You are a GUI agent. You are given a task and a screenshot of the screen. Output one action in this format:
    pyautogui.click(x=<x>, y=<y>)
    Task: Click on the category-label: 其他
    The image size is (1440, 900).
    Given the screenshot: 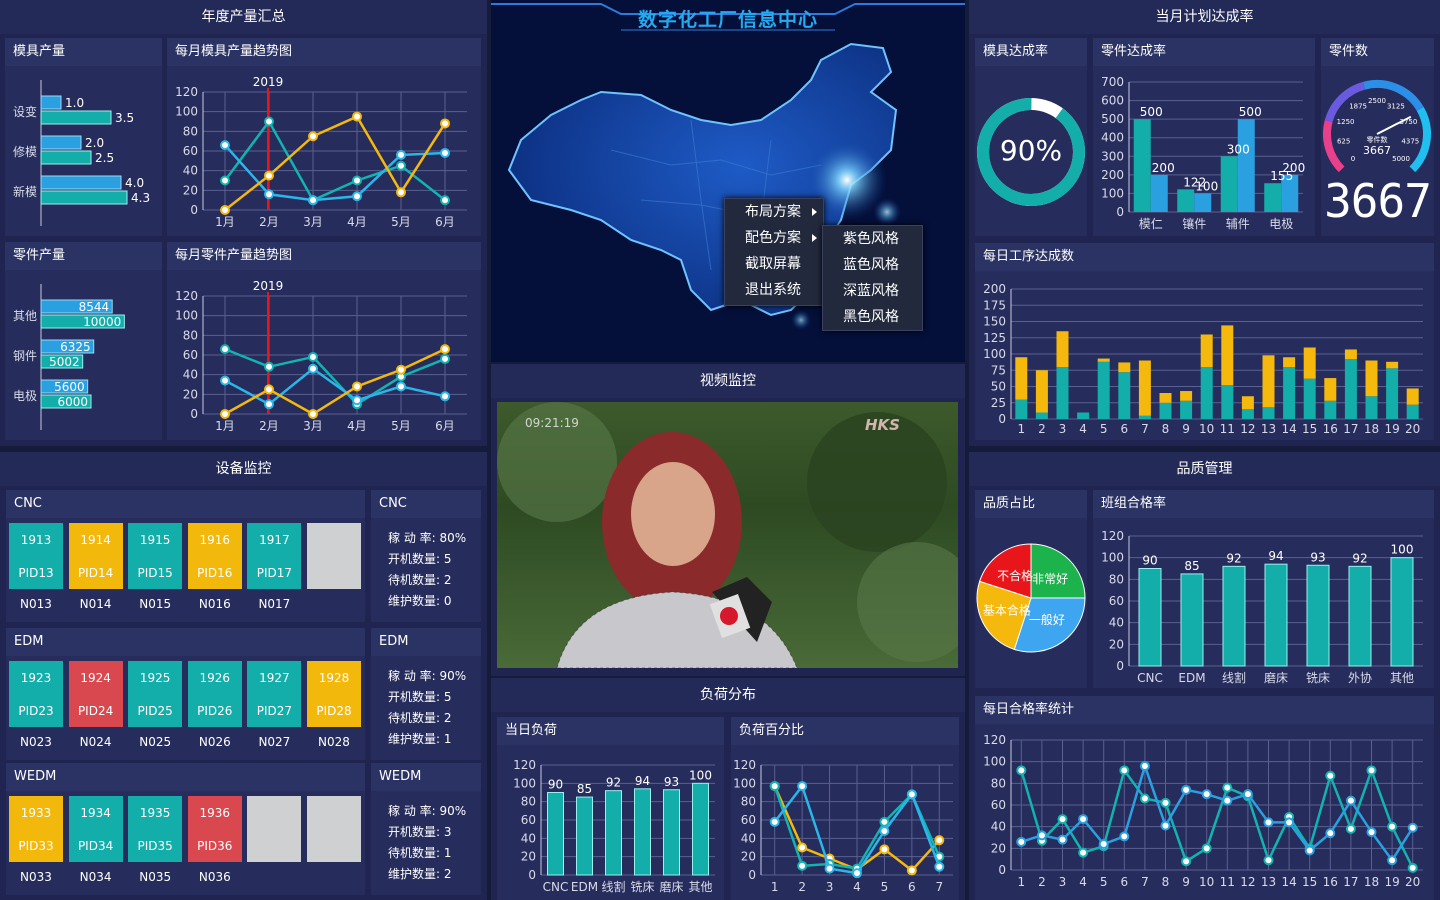 What is the action you would take?
    pyautogui.click(x=25, y=316)
    